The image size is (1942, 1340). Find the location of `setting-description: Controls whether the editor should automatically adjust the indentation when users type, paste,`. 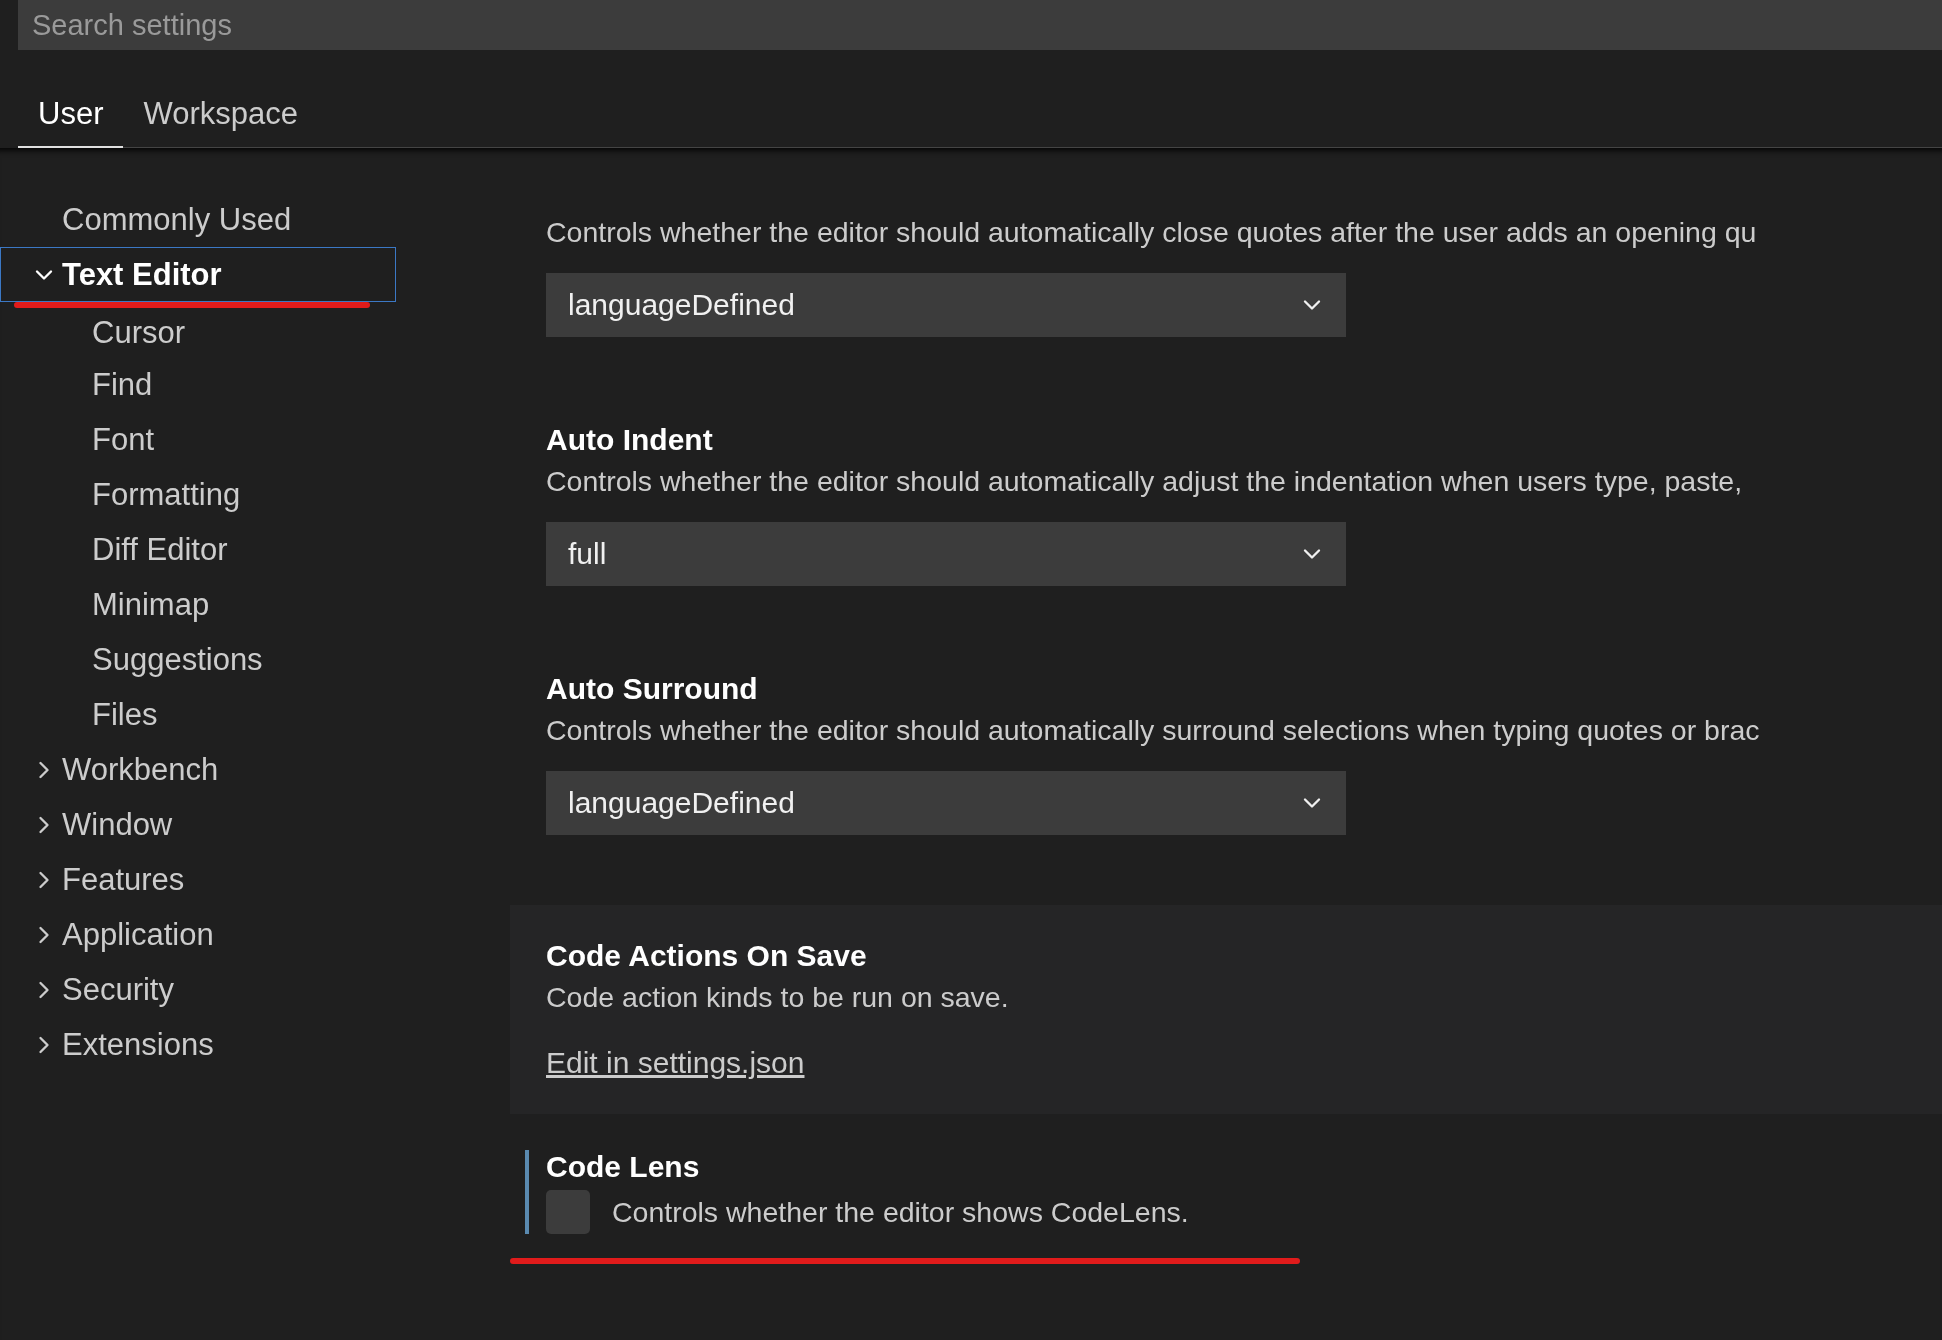

setting-description: Controls whether the editor should automatically adjust the indentation when users type, paste, is located at coordinates (1145, 481).